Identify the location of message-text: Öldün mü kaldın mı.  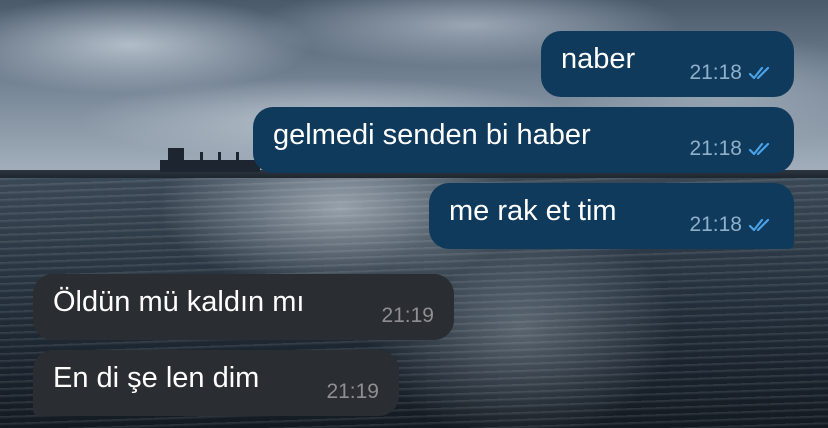
(179, 302).